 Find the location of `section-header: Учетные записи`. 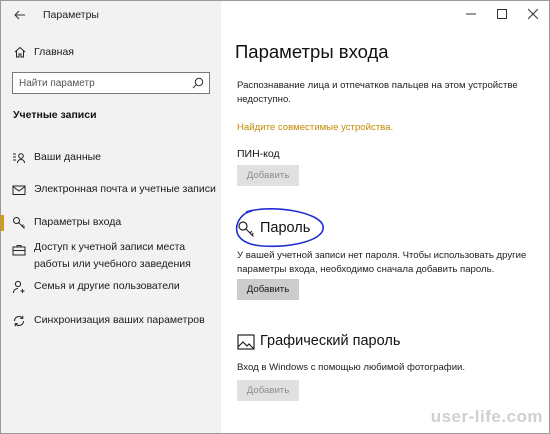

section-header: Учетные записи is located at coordinates (55, 115).